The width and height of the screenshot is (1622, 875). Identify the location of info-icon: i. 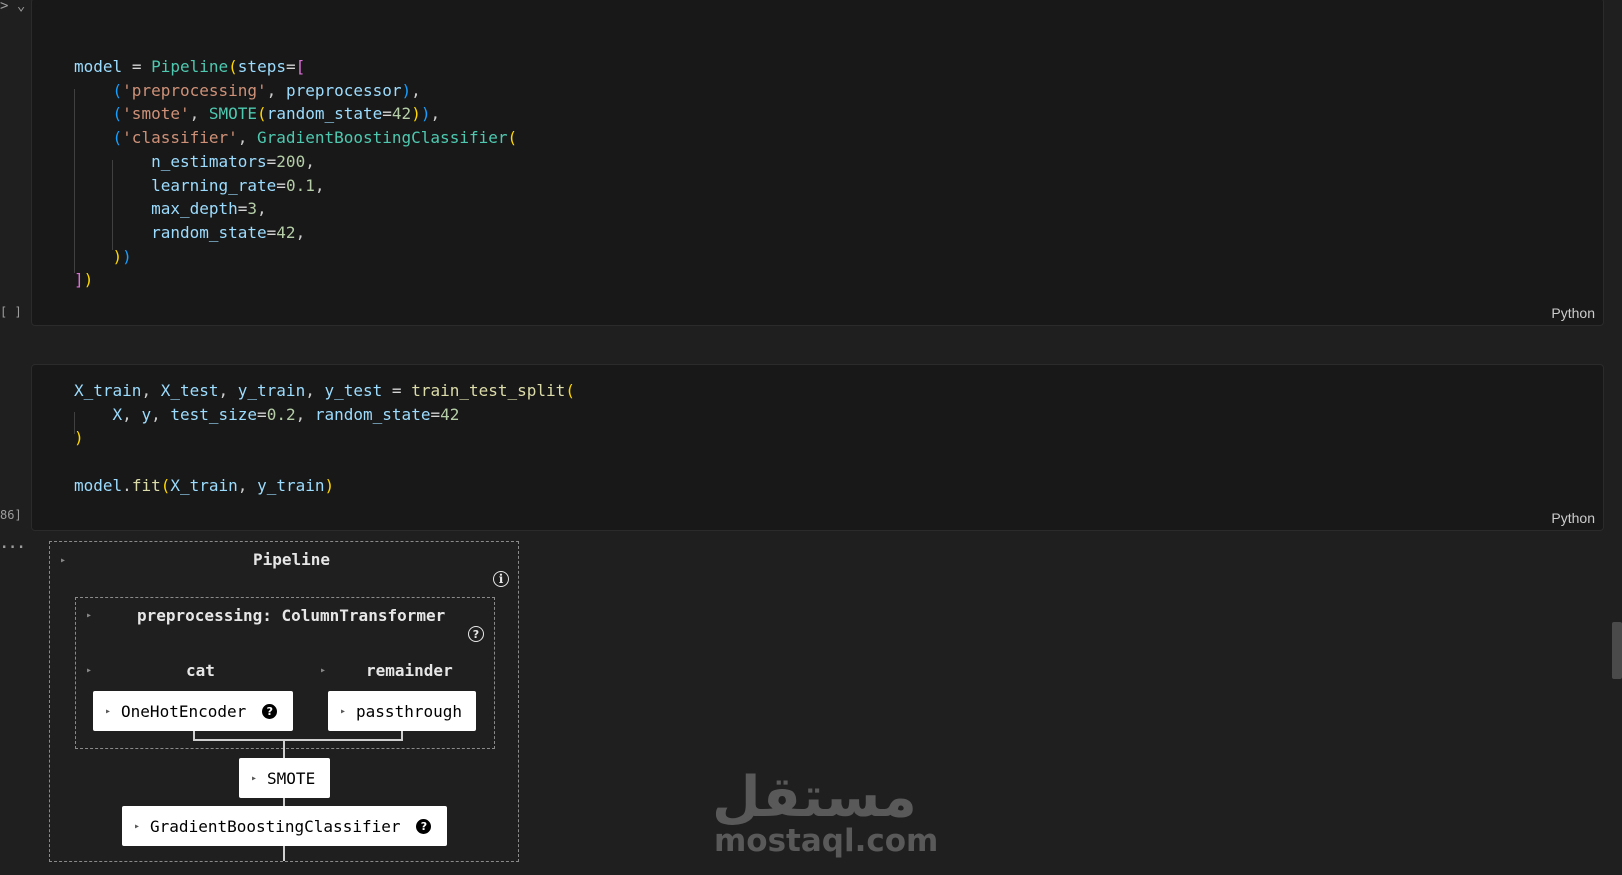
(501, 579).